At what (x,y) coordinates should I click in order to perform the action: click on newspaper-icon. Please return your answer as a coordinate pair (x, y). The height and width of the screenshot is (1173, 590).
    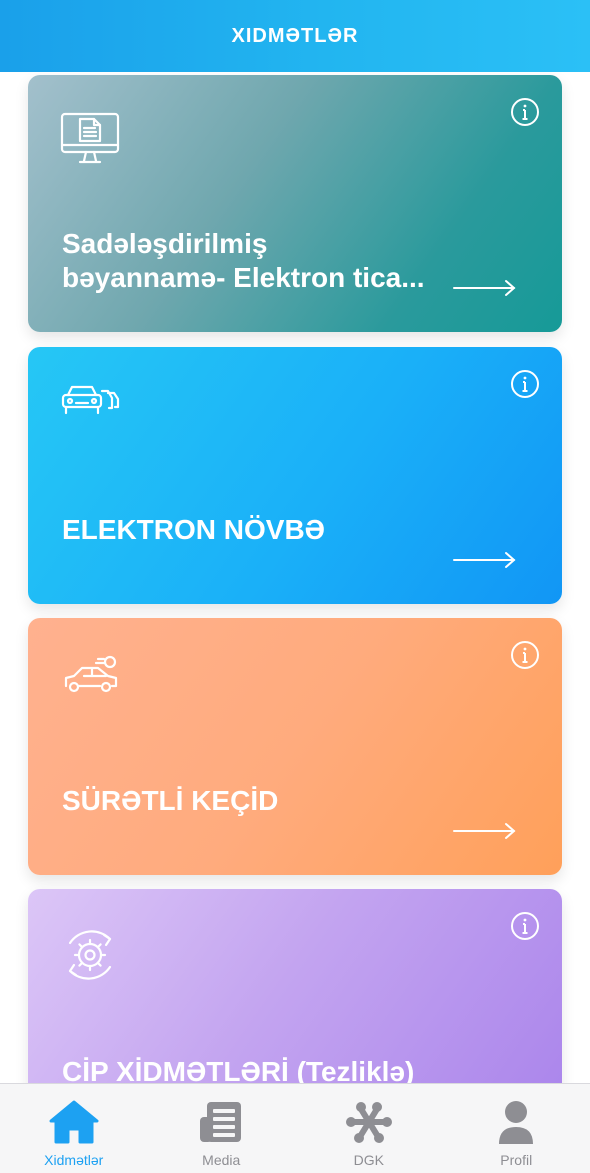
    Looking at the image, I should click on (221, 1122).